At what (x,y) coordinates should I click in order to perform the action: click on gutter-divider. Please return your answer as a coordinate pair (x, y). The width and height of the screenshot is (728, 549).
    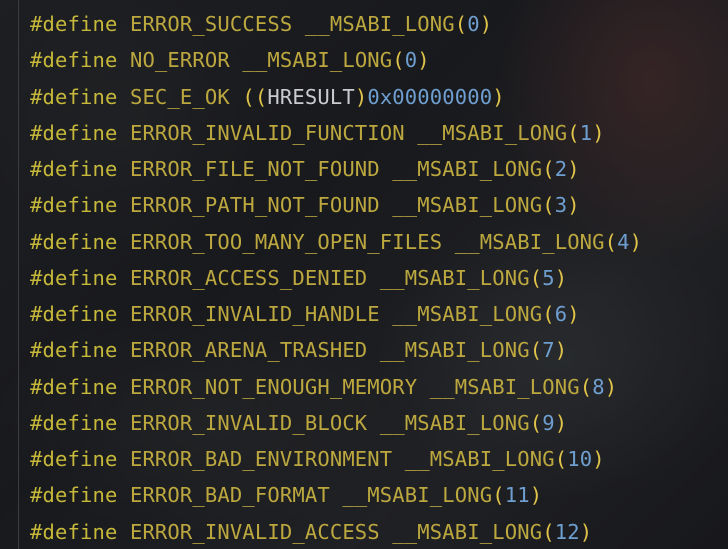
    Looking at the image, I should click on (18, 274).